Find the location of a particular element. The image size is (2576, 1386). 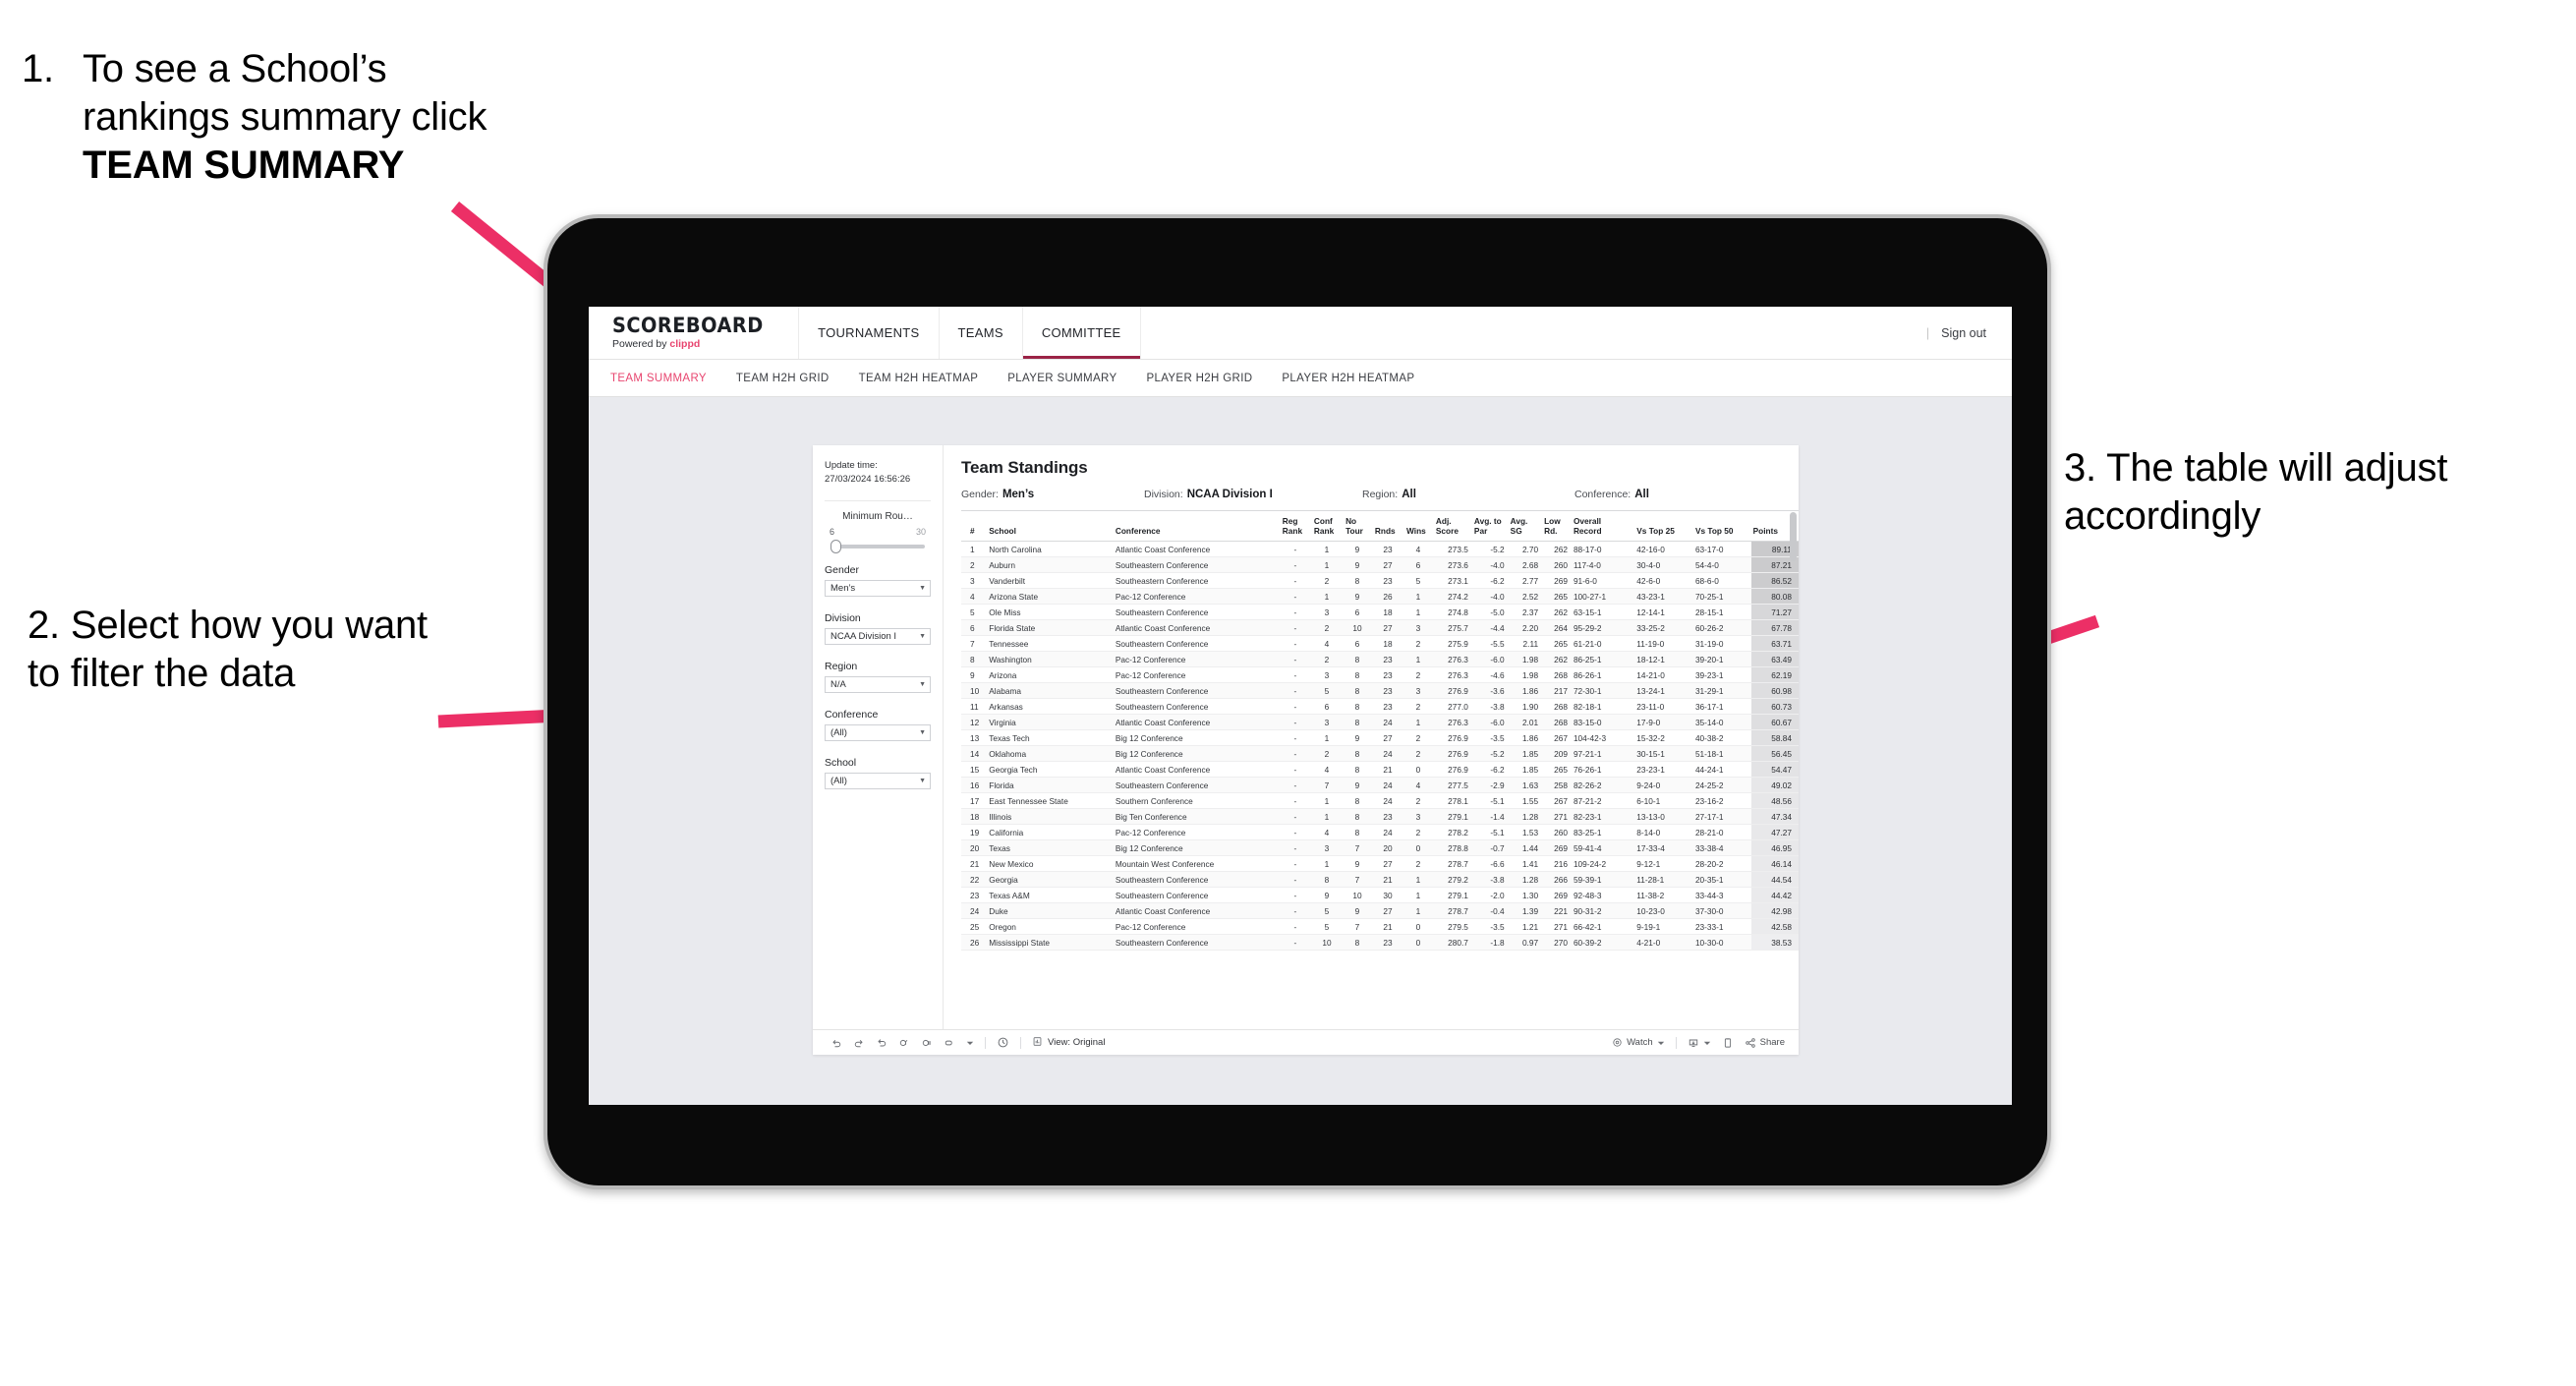

col-no-tour: No Tour is located at coordinates (1358, 526).